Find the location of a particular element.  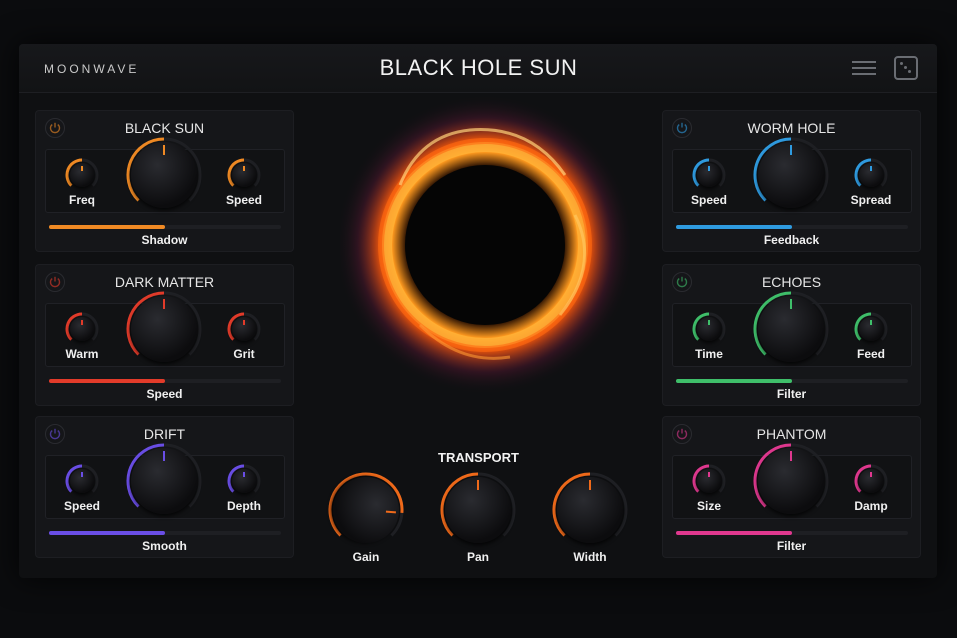

knob-label: Depth is located at coordinates (244, 506).